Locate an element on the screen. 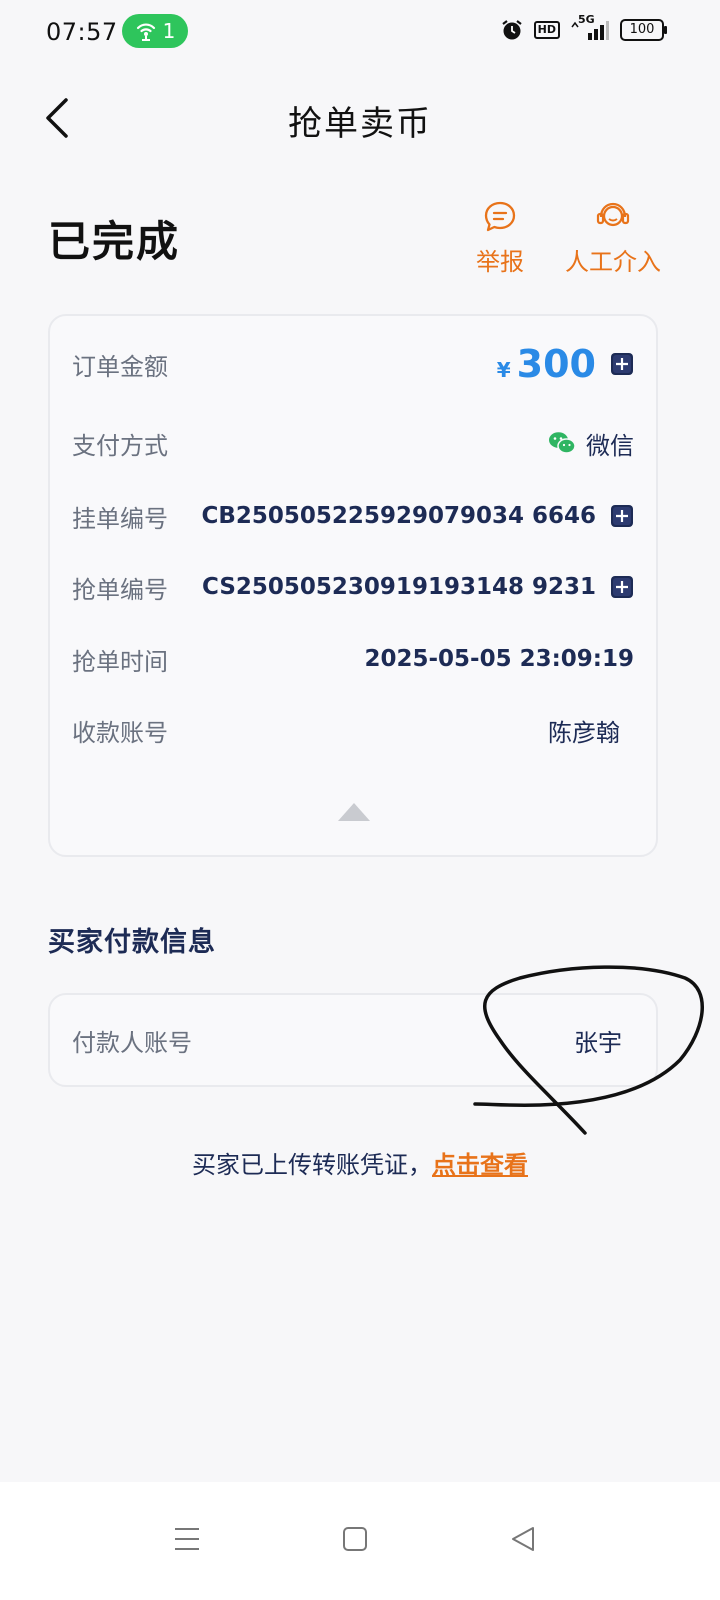 The width and height of the screenshot is (720, 1600). grab-number-label: 抢单编号 is located at coordinates (120, 589).